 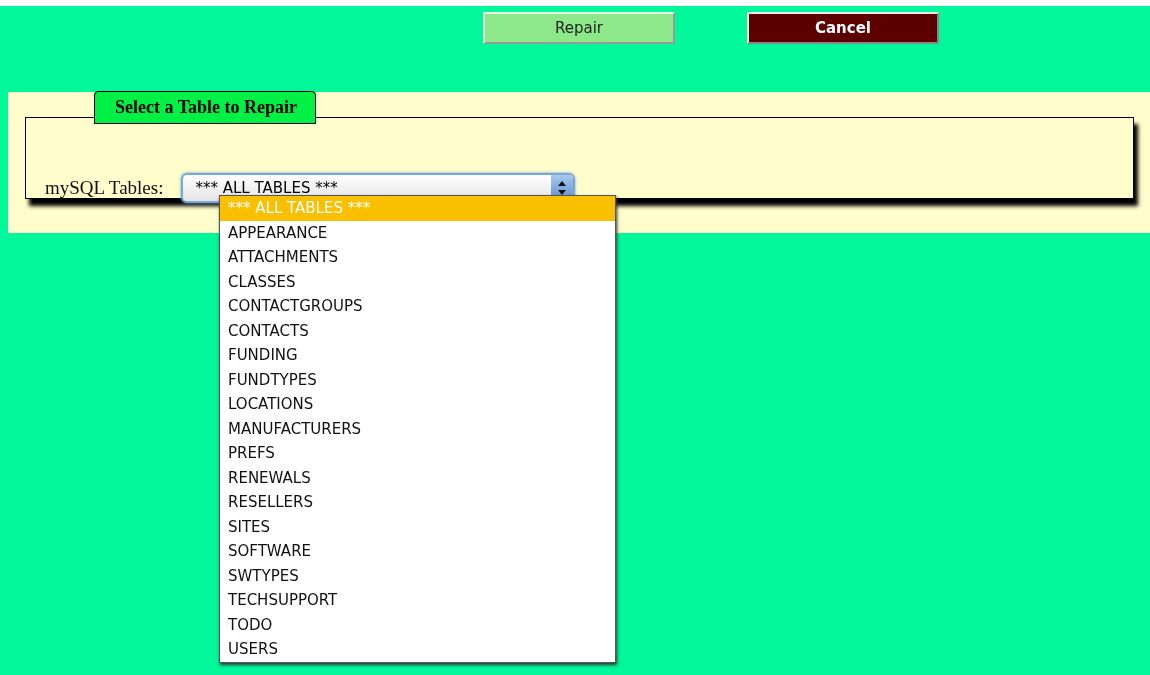 I want to click on dropdown-option: RESELLERS, so click(x=417, y=502).